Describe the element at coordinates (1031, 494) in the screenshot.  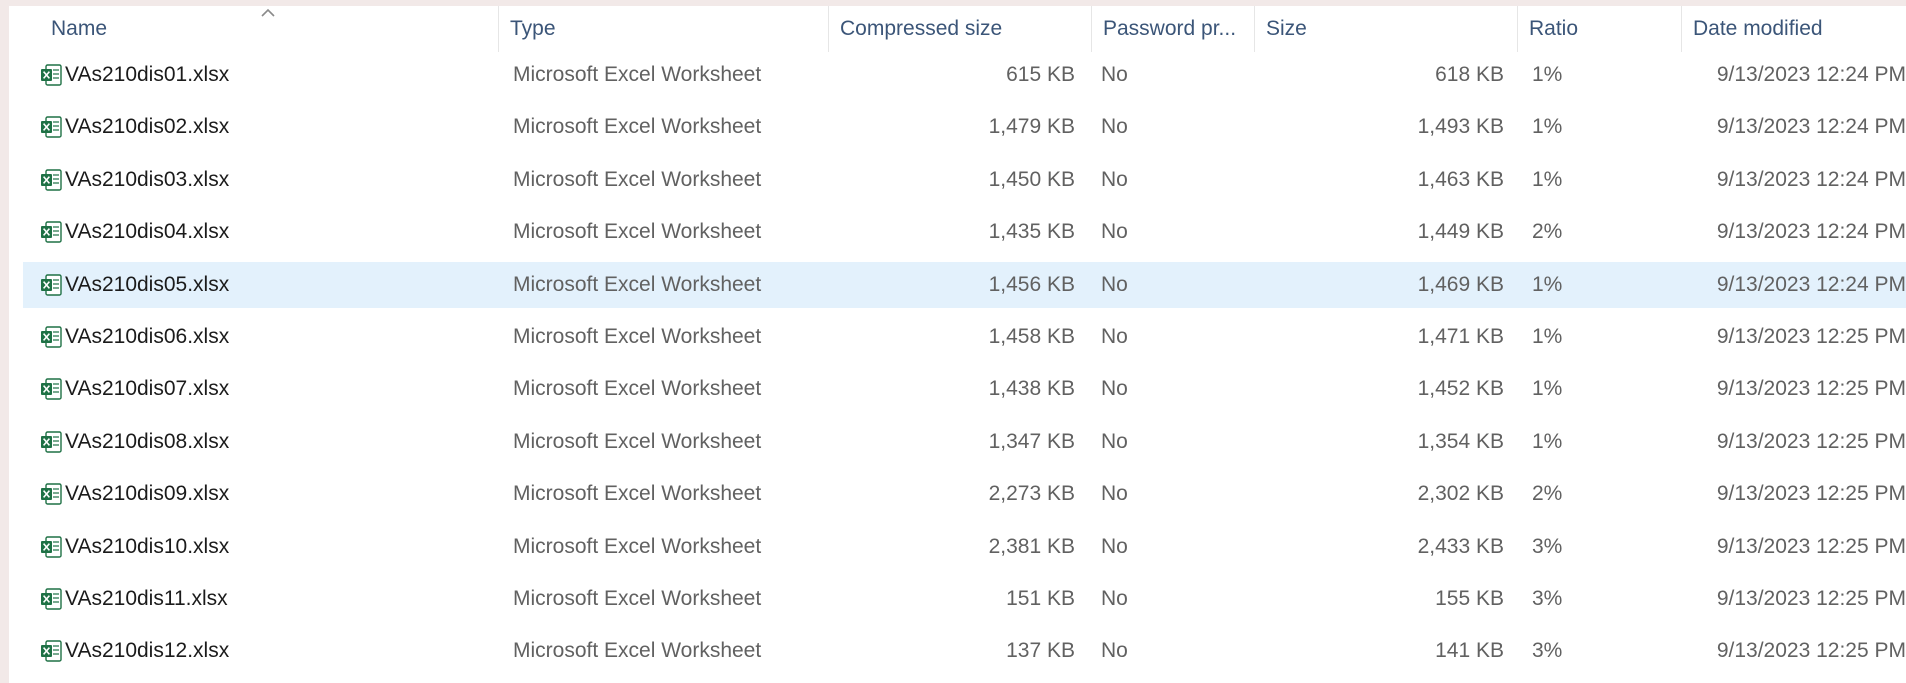
I see `compressed-size: 2,273 KB` at that location.